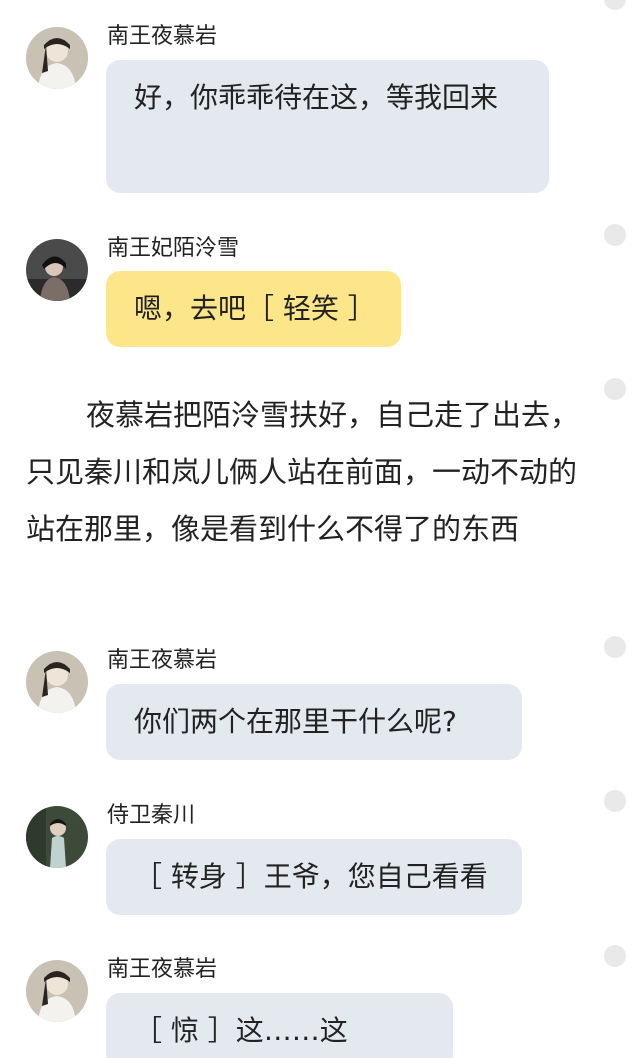  What do you see at coordinates (314, 877) in the screenshot?
I see `message-bubble: ［ 转身 ］王爷，您自己看看` at bounding box center [314, 877].